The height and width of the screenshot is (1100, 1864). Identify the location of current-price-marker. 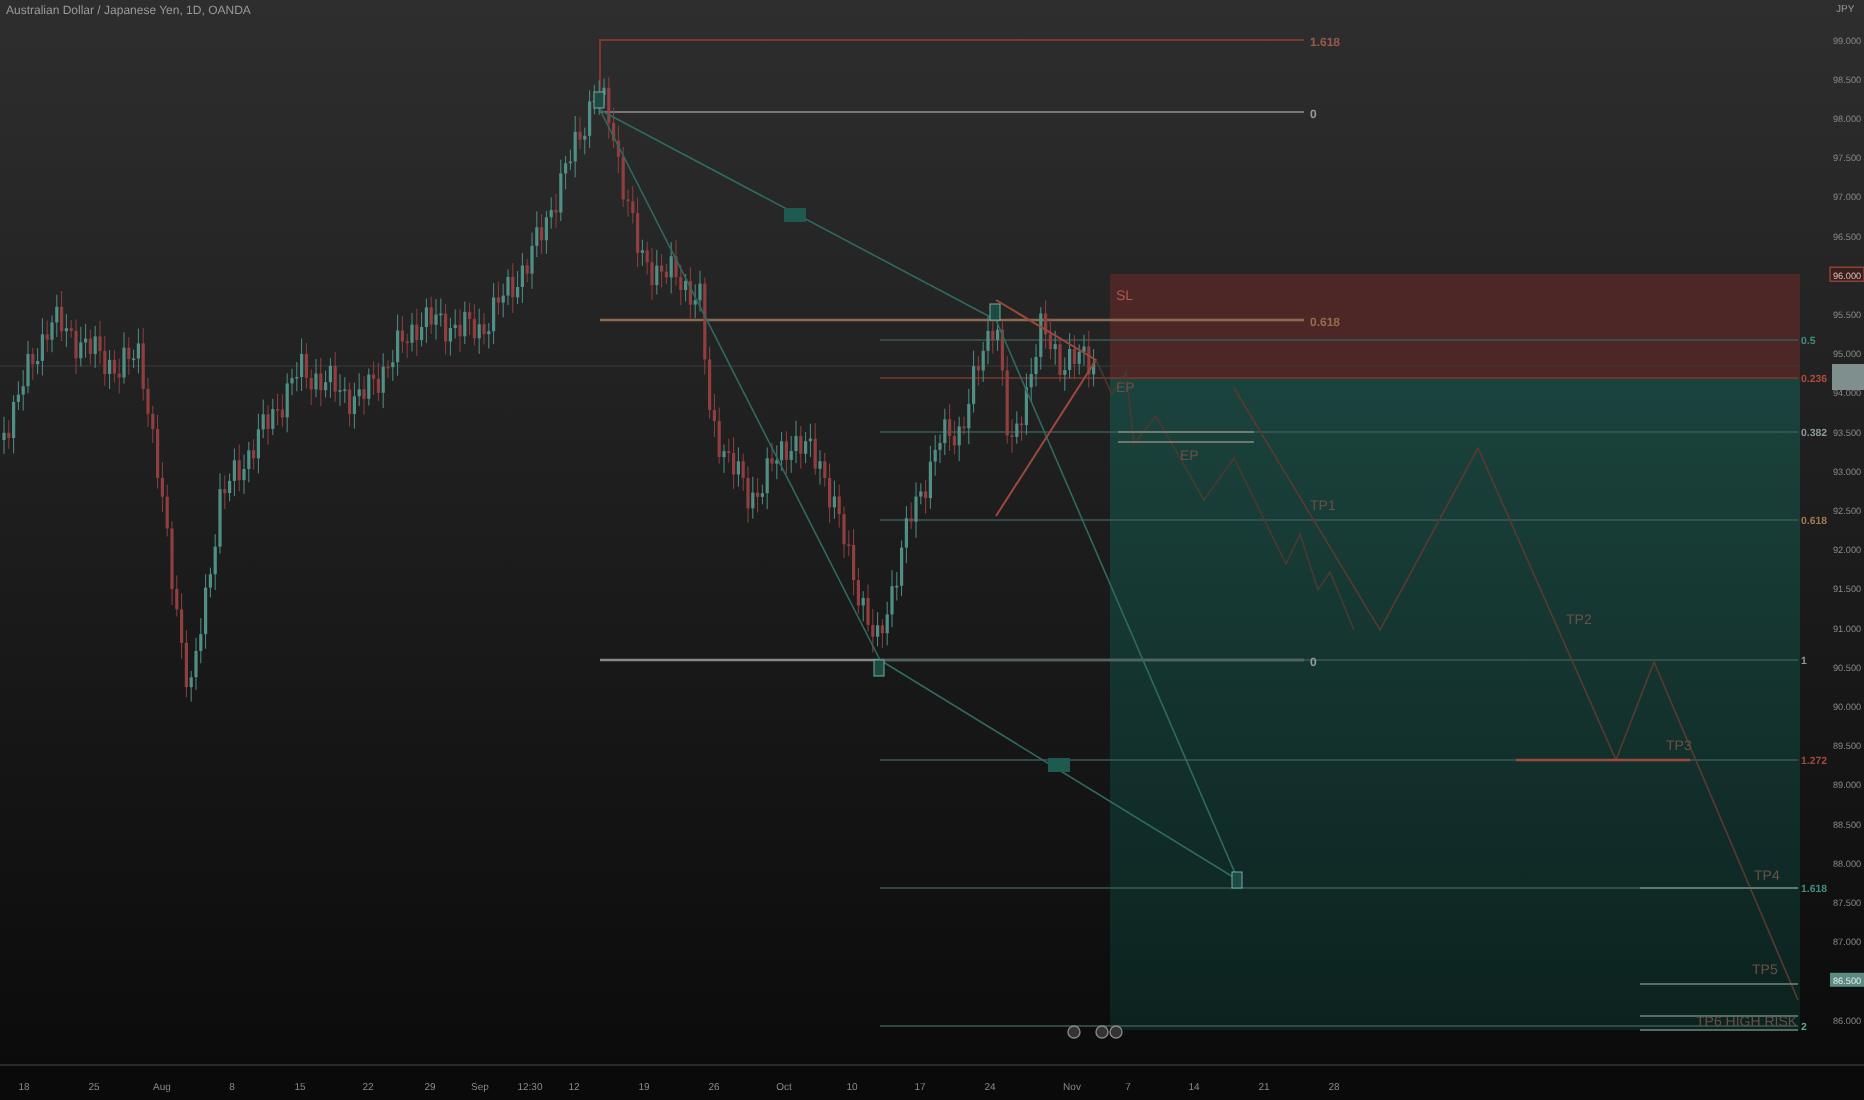
(1848, 377).